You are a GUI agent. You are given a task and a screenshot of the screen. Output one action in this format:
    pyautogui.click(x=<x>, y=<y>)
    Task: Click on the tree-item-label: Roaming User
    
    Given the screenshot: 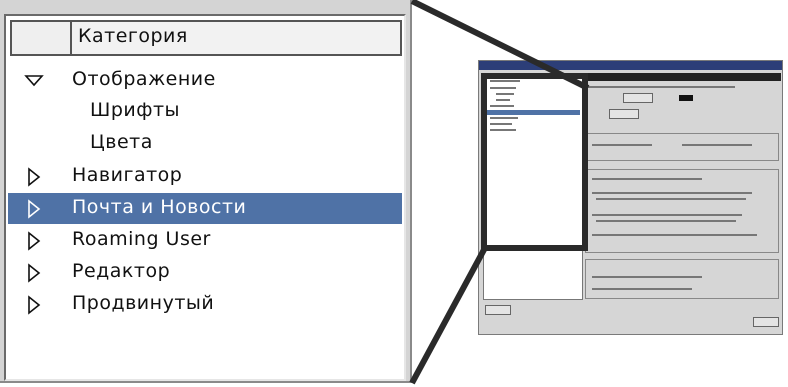 What is the action you would take?
    pyautogui.click(x=141, y=239)
    